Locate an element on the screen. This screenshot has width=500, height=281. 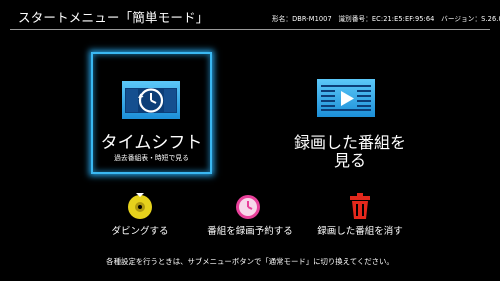
recorded-programs-button: 録画した番組を 見る is located at coordinates (350, 113).